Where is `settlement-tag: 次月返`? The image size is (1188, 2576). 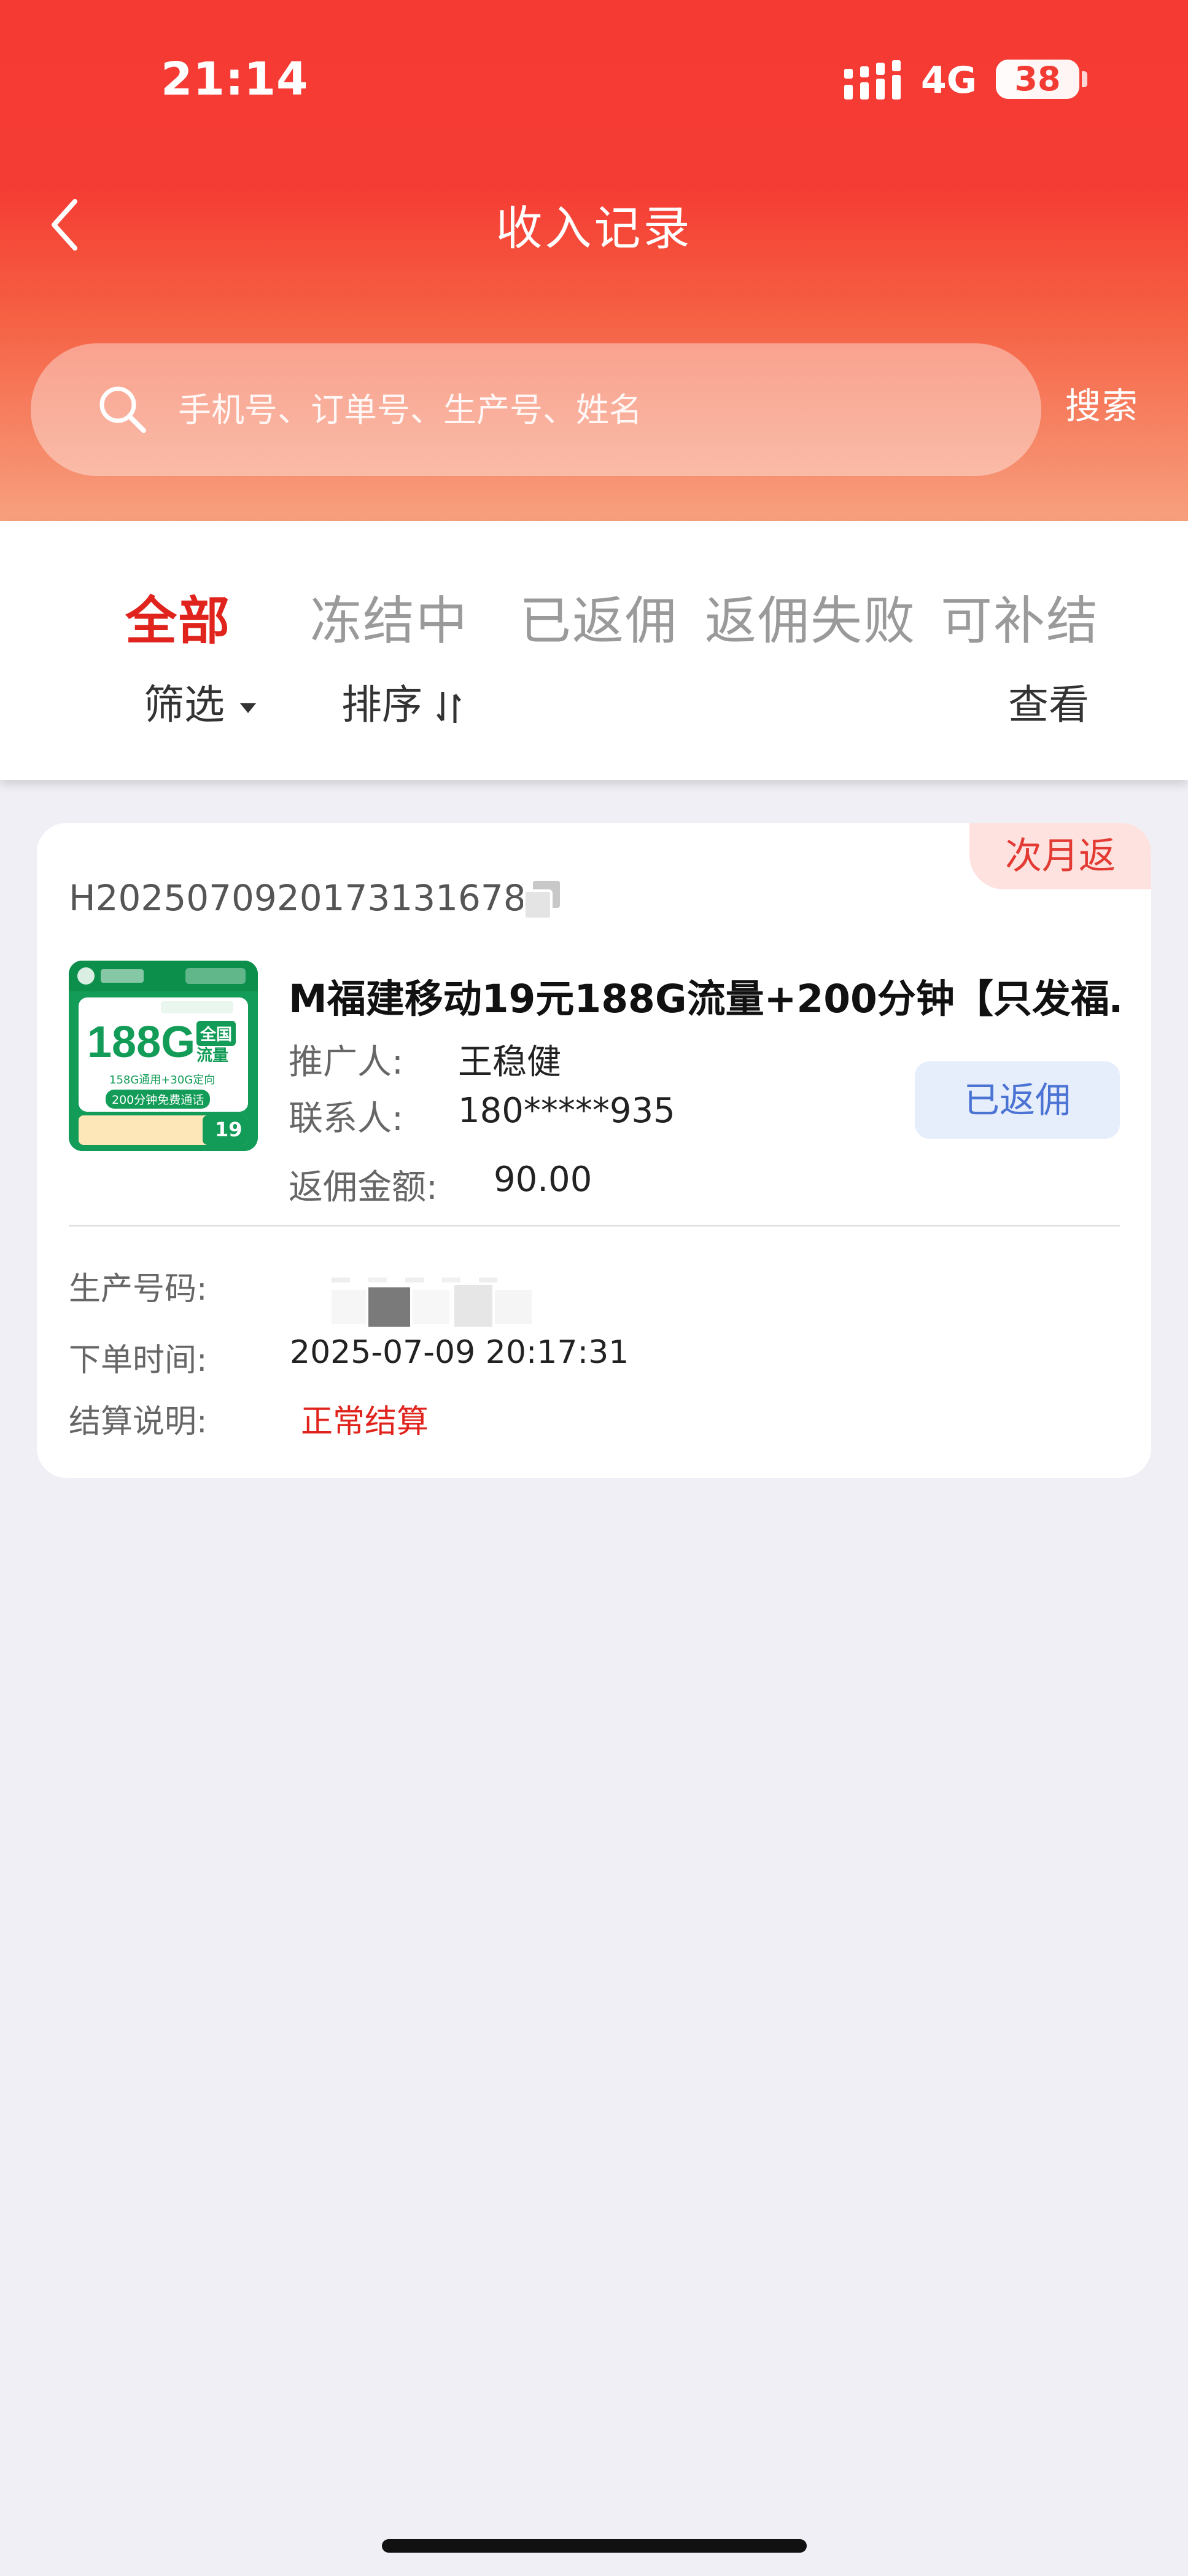
settlement-tag: 次月返 is located at coordinates (1060, 856).